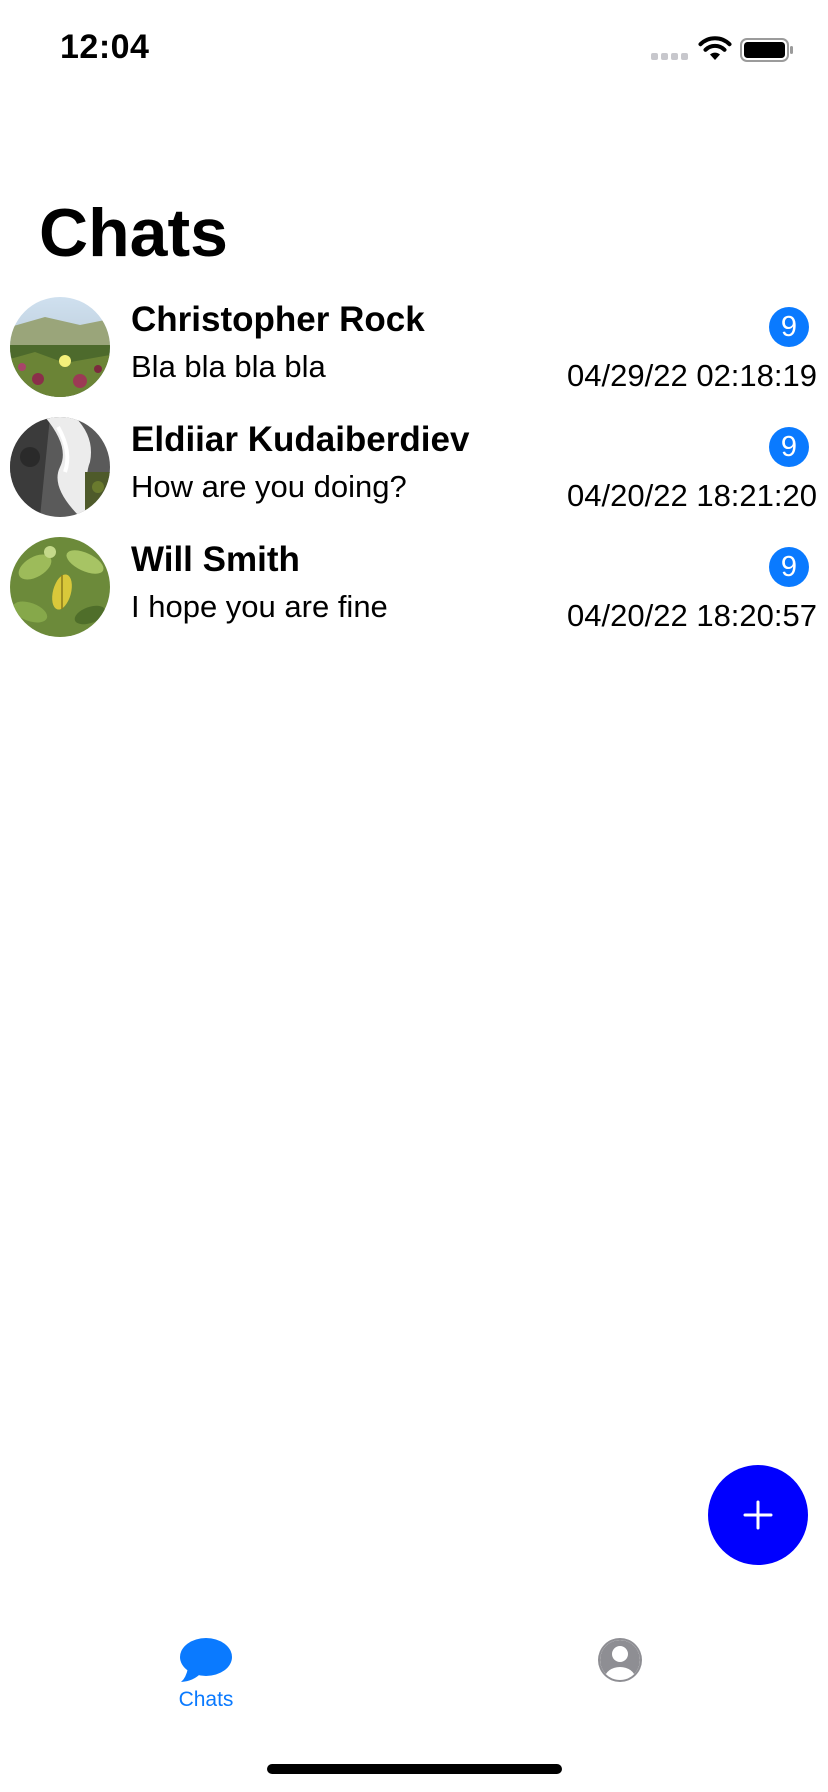 This screenshot has height=1792, width=828. Describe the element at coordinates (133, 233) in the screenshot. I see `page-title: Chats` at that location.